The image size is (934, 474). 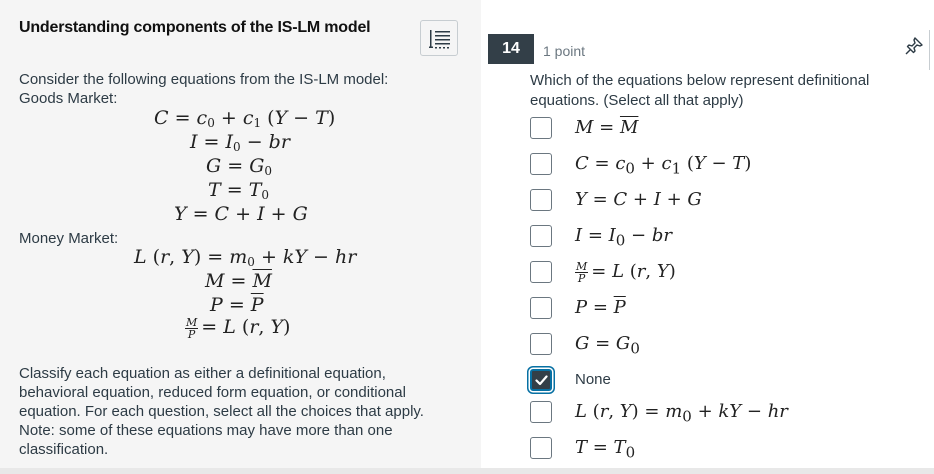 I want to click on option-checkbox-checked, so click(x=541, y=380).